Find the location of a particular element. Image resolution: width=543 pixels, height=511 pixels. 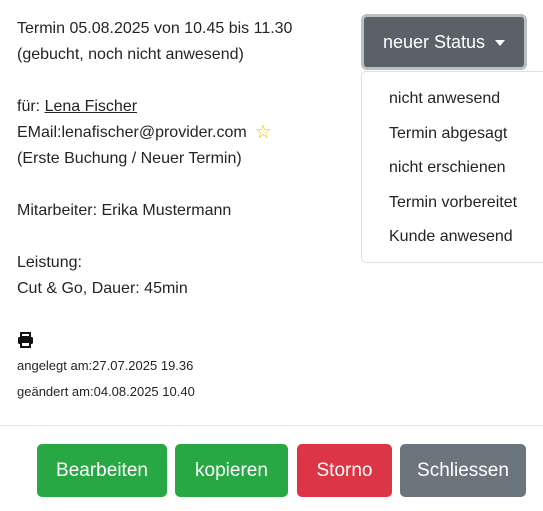

storno-button: Storno is located at coordinates (344, 470).